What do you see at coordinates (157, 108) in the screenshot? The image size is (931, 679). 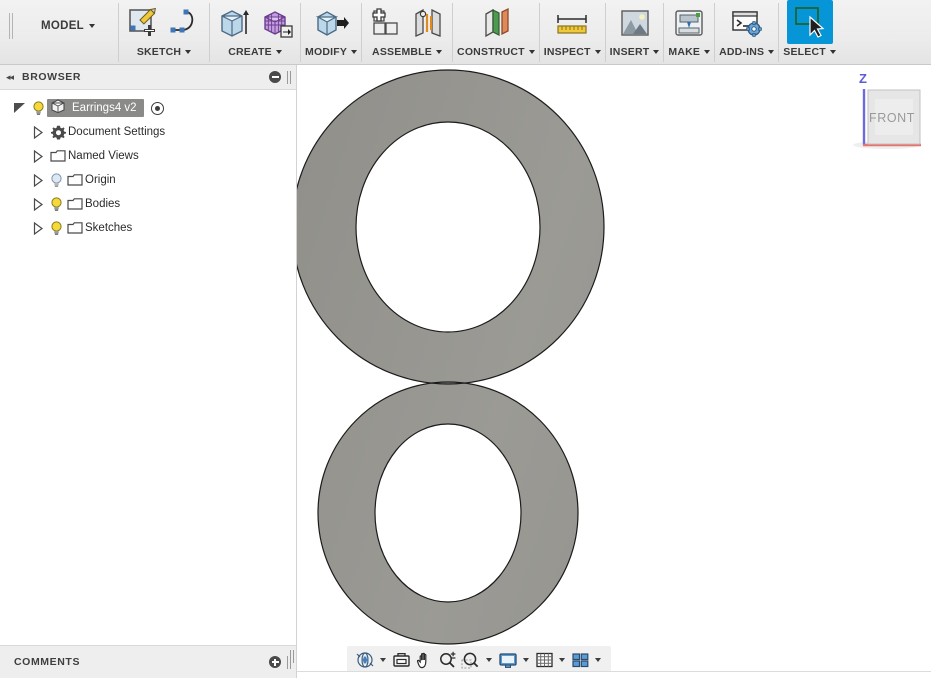 I see `activate-radio-icon` at bounding box center [157, 108].